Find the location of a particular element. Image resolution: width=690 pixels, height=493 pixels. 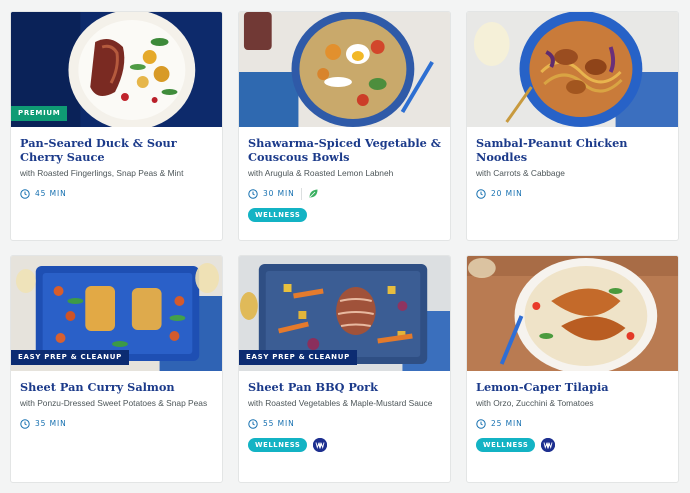

chicken-noodles-image is located at coordinates (572, 69).